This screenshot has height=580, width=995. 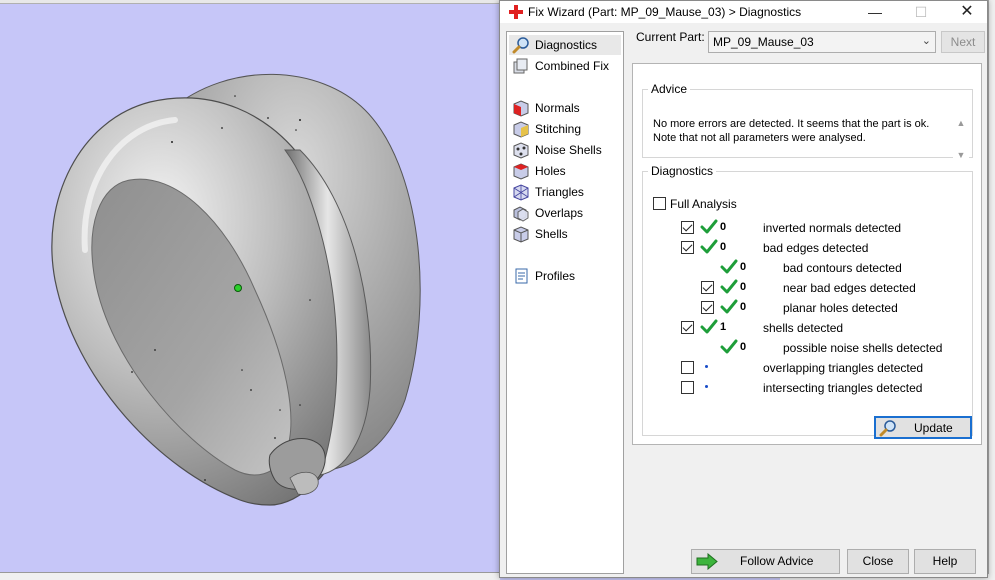 I want to click on diagnostics-title: Diagnostics, so click(x=682, y=171).